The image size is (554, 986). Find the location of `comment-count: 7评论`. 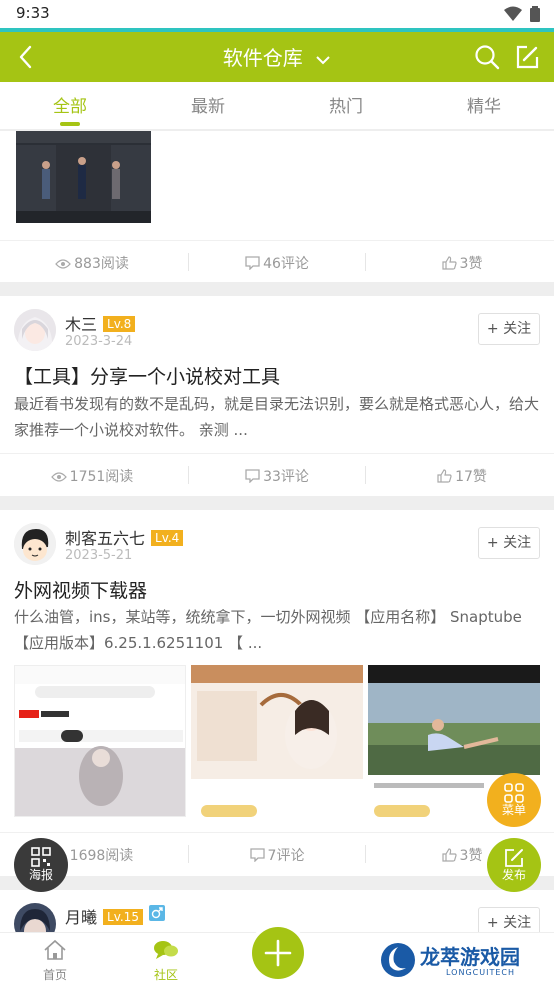

comment-count: 7评论 is located at coordinates (277, 855).